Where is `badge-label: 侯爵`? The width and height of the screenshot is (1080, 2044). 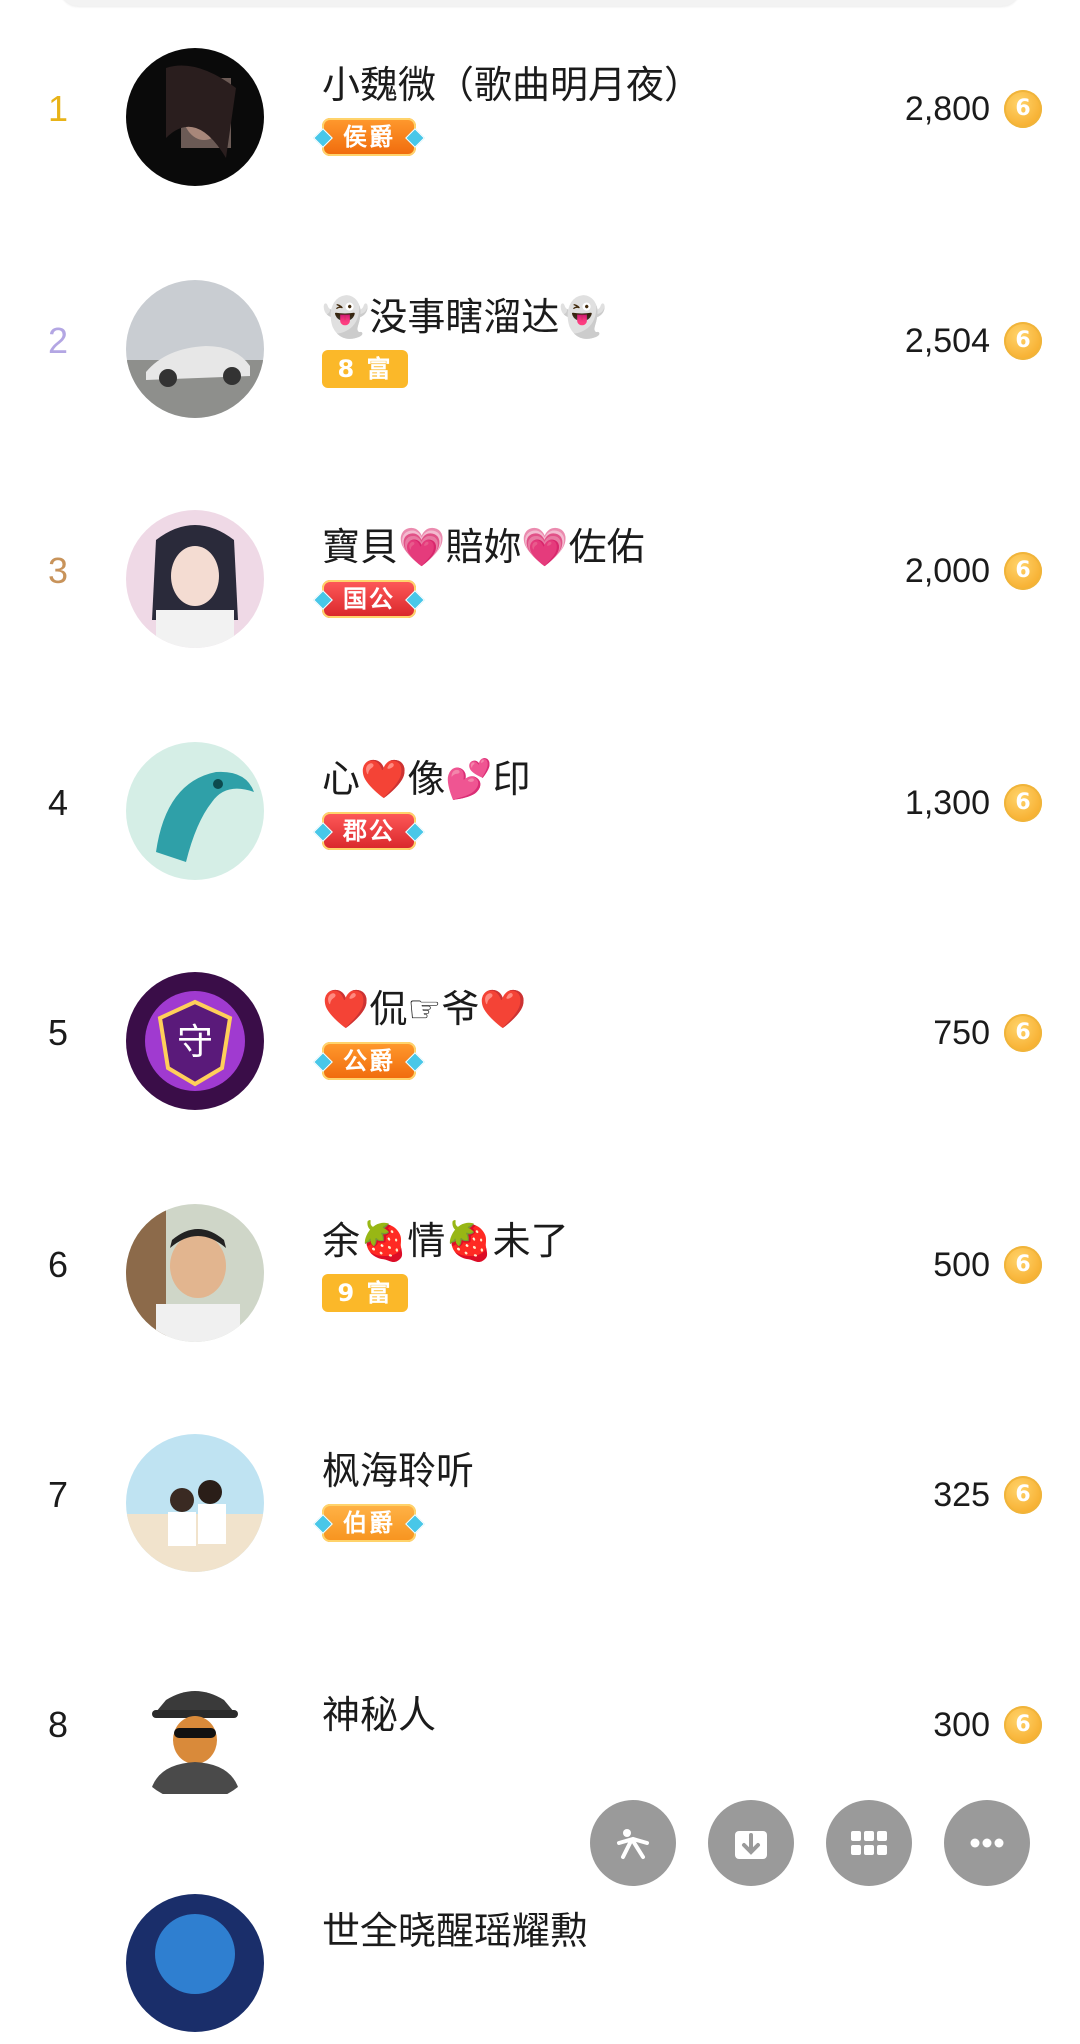 badge-label: 侯爵 is located at coordinates (369, 137).